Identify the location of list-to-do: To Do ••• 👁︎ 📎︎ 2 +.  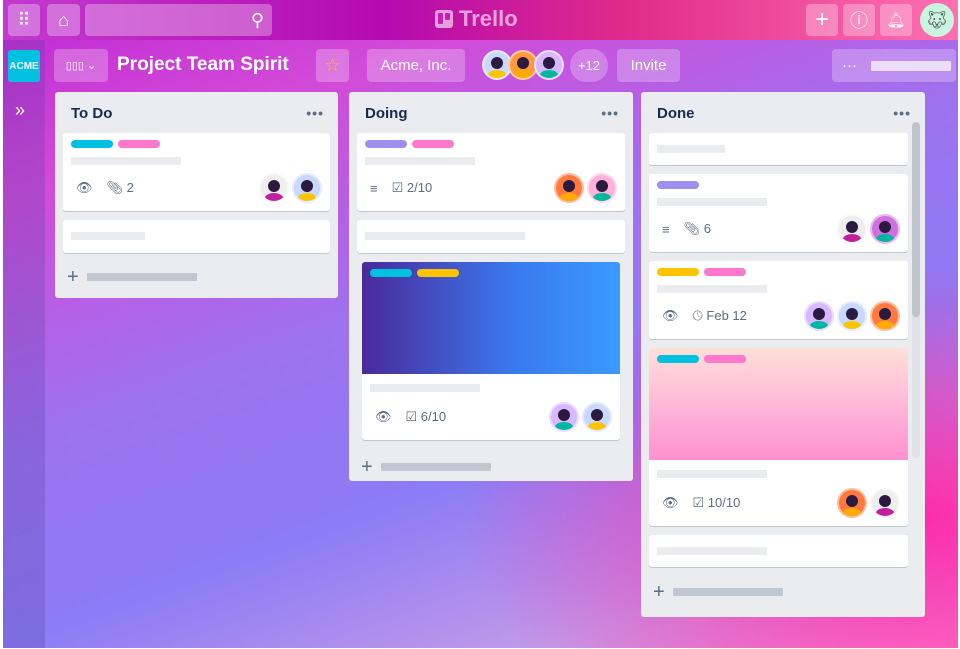
(196, 195).